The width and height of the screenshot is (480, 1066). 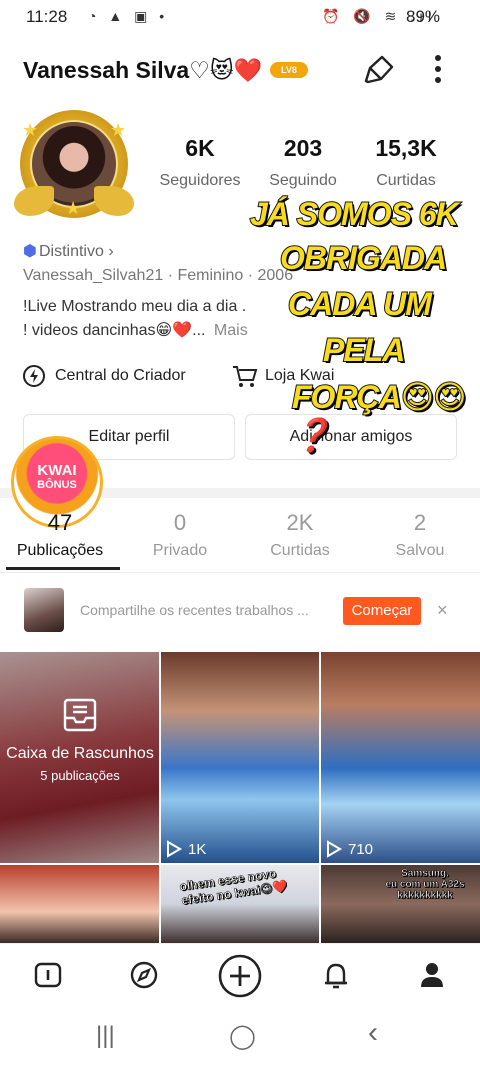 What do you see at coordinates (48, 975) in the screenshot?
I see `home-feed-icon` at bounding box center [48, 975].